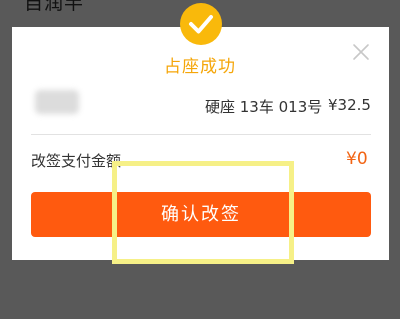 The width and height of the screenshot is (400, 319). I want to click on confirm-change-button: 确认改签, so click(201, 214).